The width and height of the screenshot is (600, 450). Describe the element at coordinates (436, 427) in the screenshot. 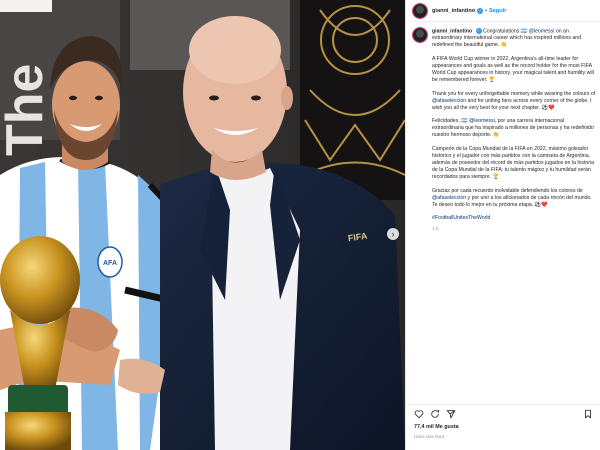

I see `like-count: 77,4 mil Me gusta` at that location.